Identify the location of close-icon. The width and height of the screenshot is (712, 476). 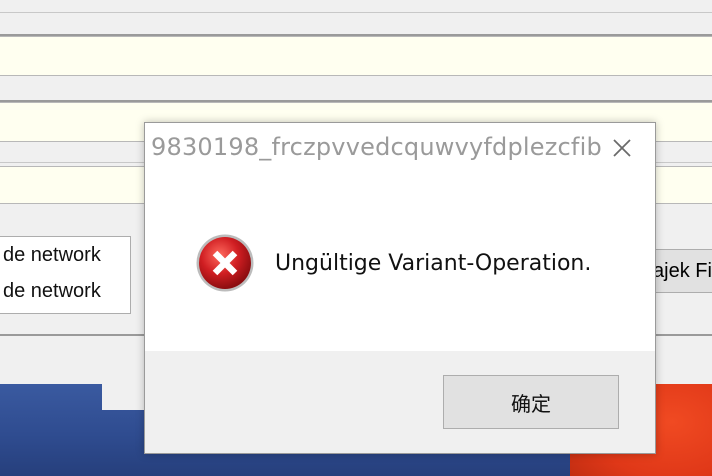
(622, 148).